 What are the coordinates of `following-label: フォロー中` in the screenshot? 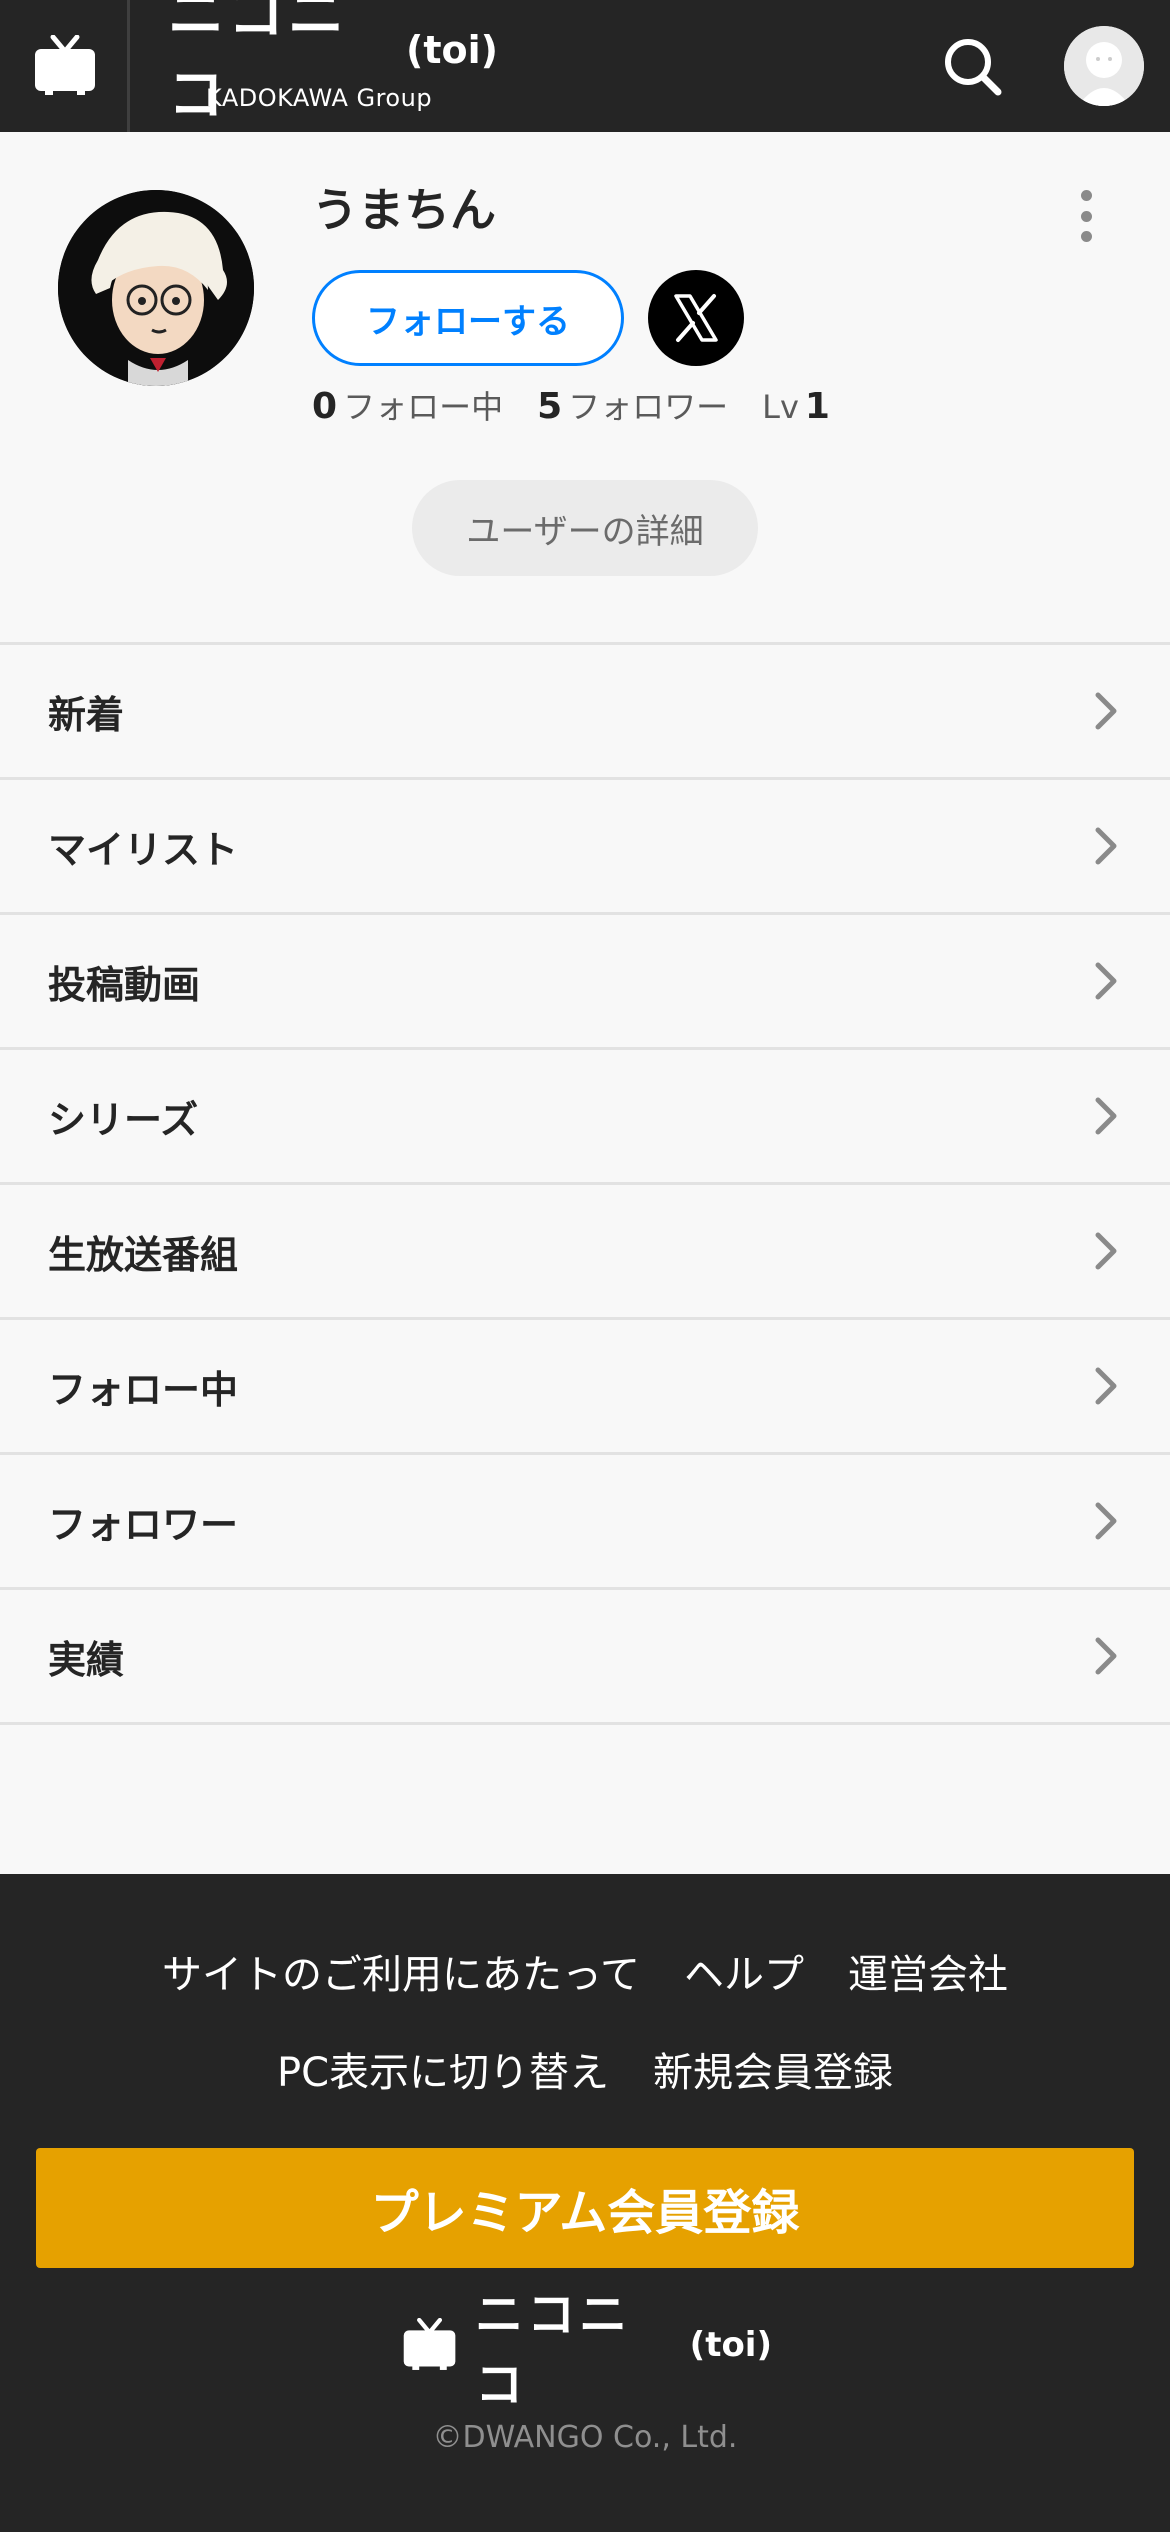 It's located at (423, 405).